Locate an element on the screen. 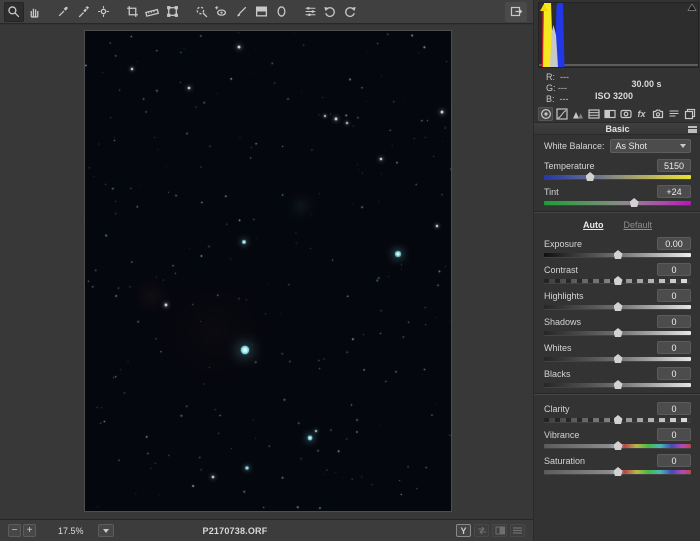 This screenshot has width=700, height=541. white-balance-row: White Balance: As Shot is located at coordinates (617, 146).